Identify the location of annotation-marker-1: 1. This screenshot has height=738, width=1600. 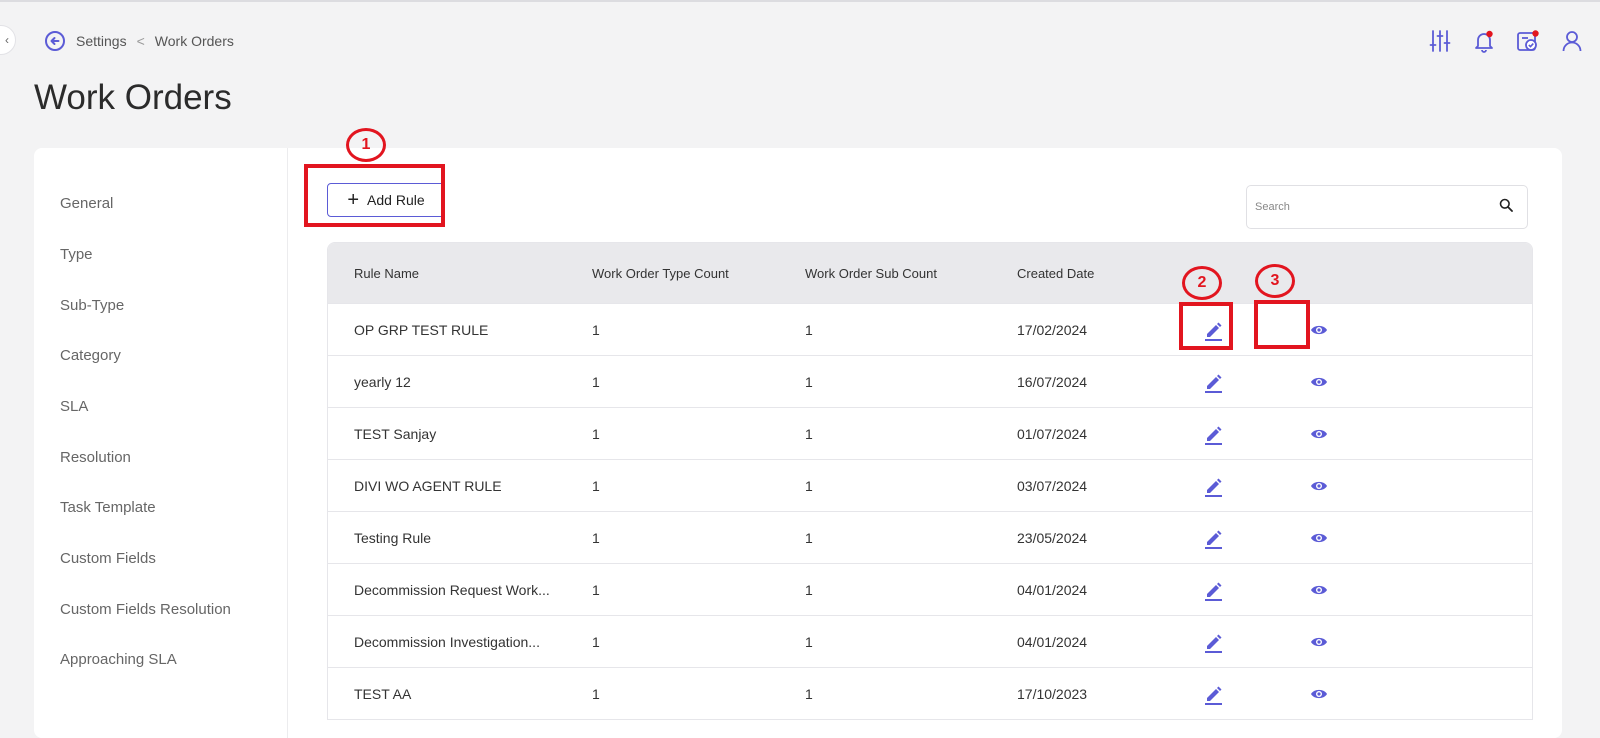
(366, 145).